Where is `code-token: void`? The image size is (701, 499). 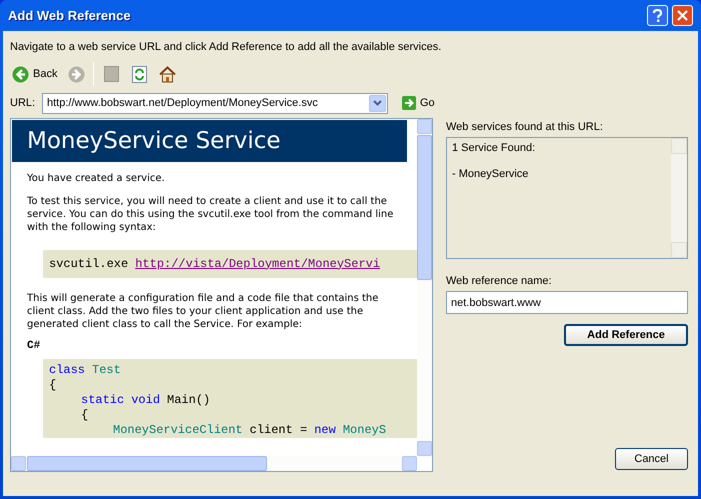 code-token: void is located at coordinates (145, 400).